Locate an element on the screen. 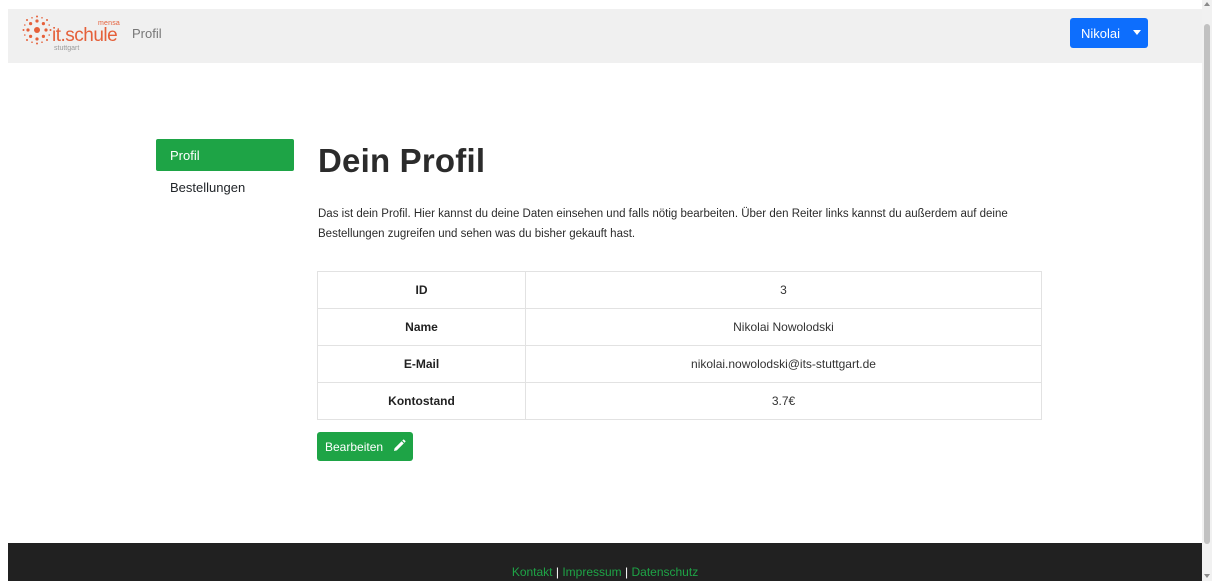  row-key-kontostand: Kontostand is located at coordinates (421, 401).